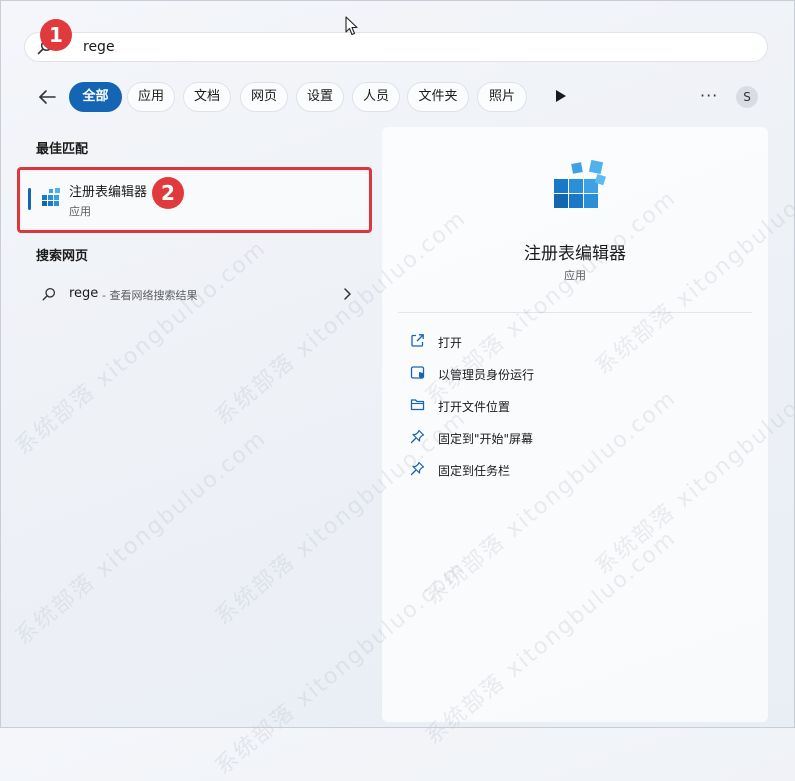 This screenshot has height=781, width=795. Describe the element at coordinates (572, 437) in the screenshot. I see `action-pin-to-start: 固定到"开始"屏幕` at that location.